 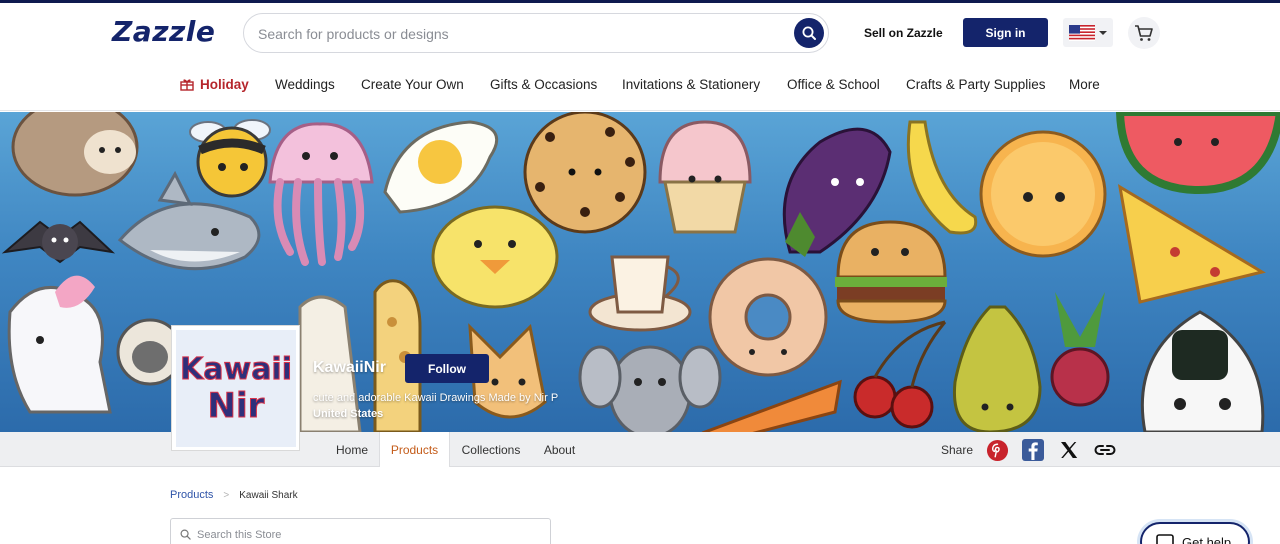 What do you see at coordinates (585, 173) in the screenshot?
I see `cookie-illustration` at bounding box center [585, 173].